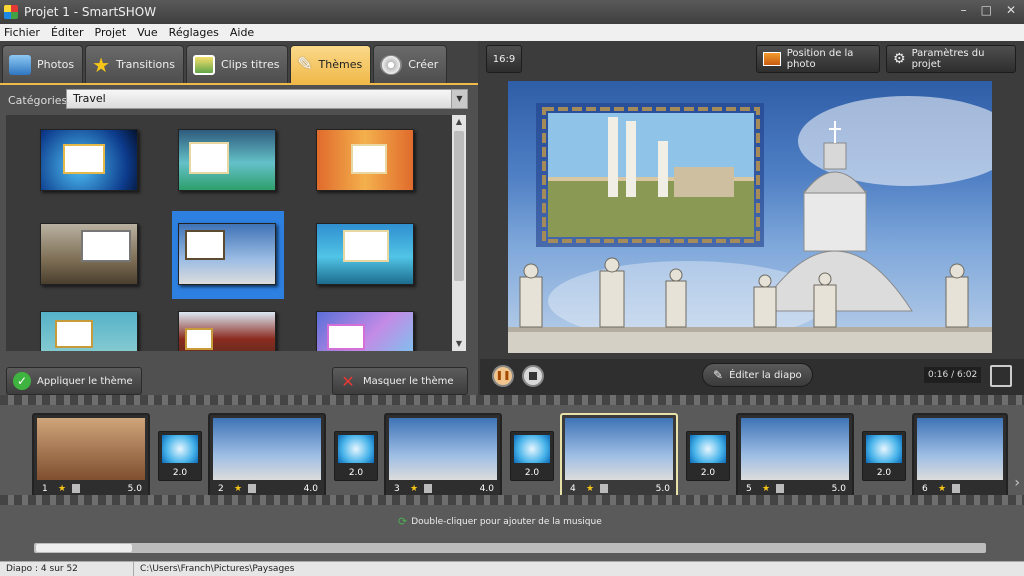  Describe the element at coordinates (948, 59) in the screenshot. I see `project-settings-label: Paramètres du projet` at that location.